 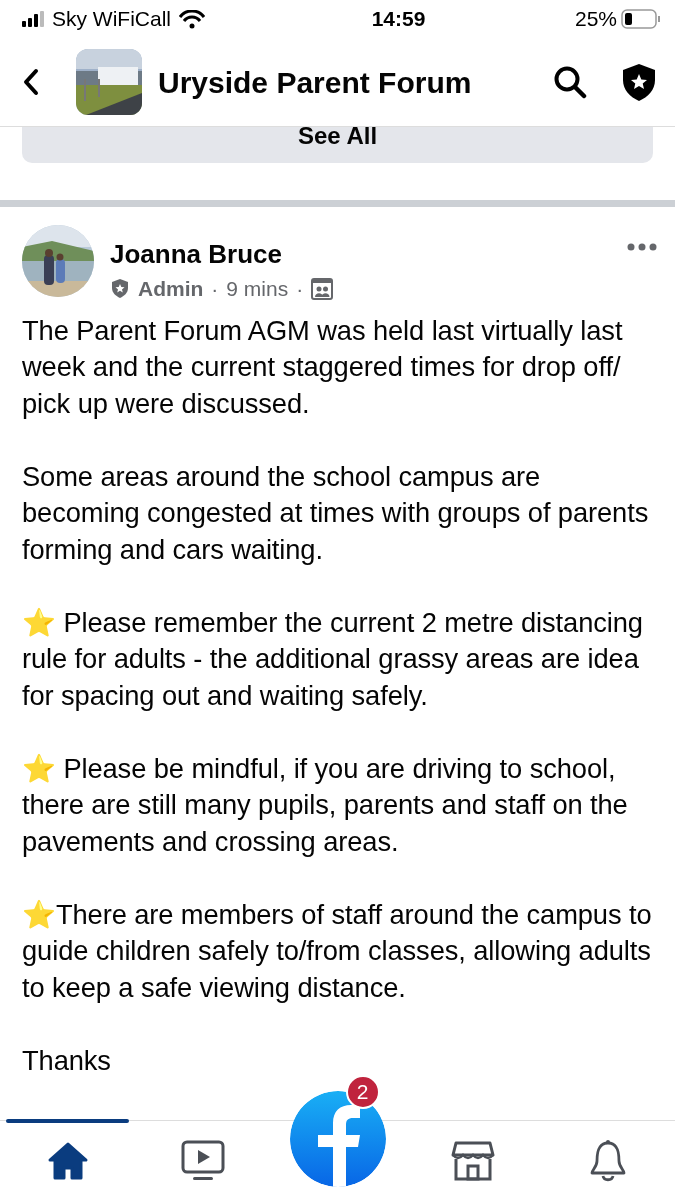 What do you see at coordinates (641, 19) in the screenshot?
I see `battery-icon` at bounding box center [641, 19].